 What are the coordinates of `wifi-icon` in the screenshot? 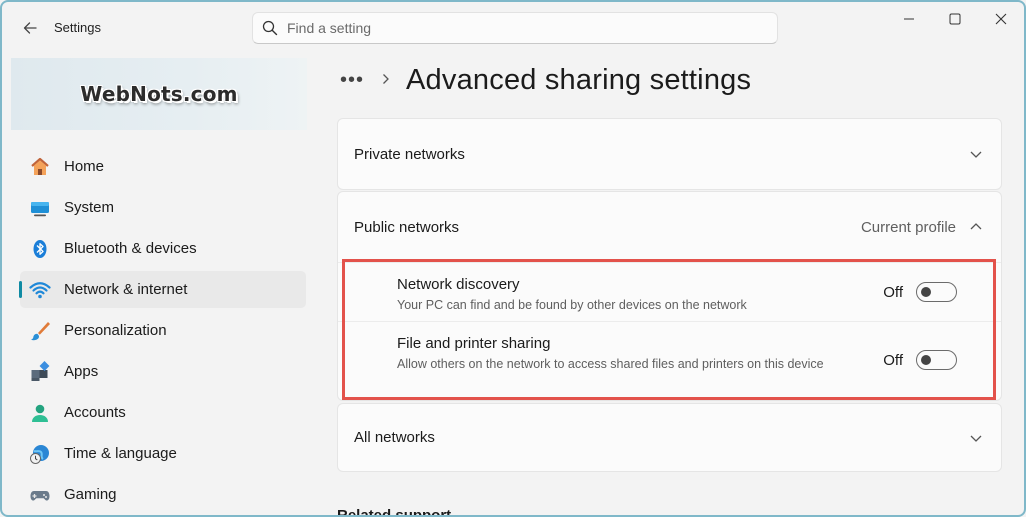 It's located at (40, 290).